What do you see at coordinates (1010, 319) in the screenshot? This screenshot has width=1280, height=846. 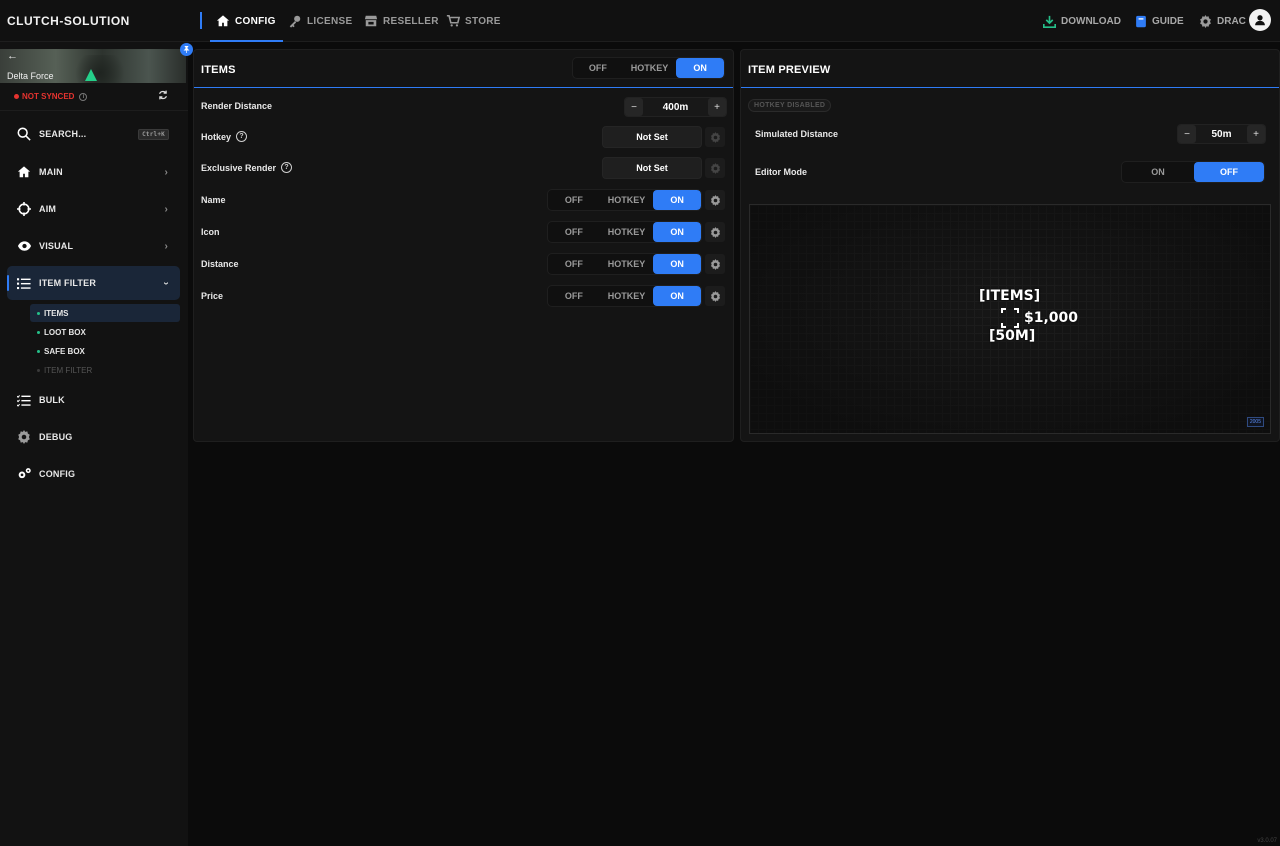 I see `esp-preview-canvas: [ITEMS] $1,000 [50M] 2005` at bounding box center [1010, 319].